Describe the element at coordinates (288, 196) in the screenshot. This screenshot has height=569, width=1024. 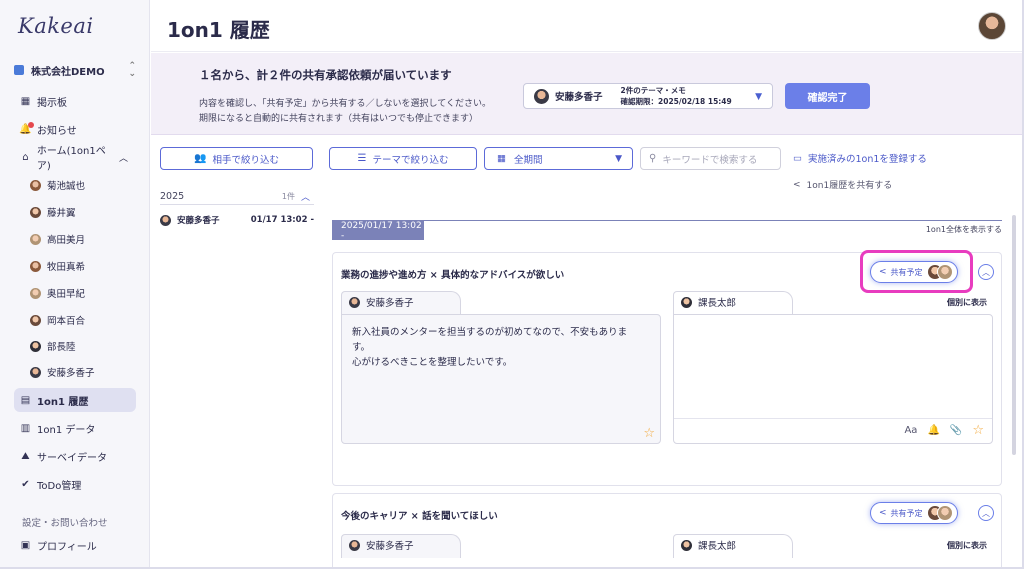
I see `year-count: 1件` at that location.